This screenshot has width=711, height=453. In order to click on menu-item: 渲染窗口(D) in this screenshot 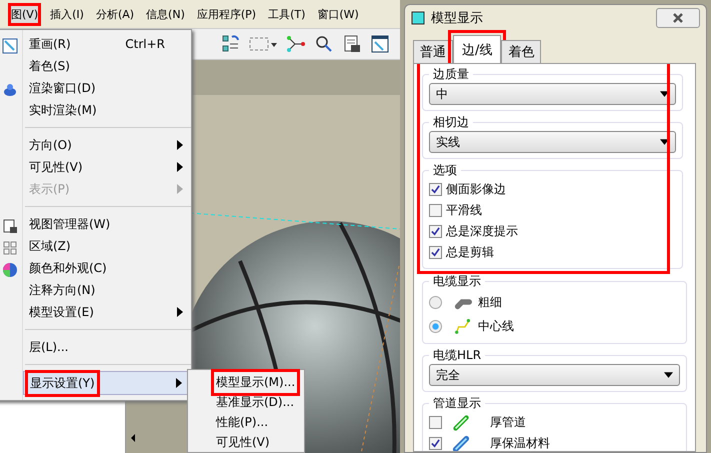, I will do `click(107, 88)`.